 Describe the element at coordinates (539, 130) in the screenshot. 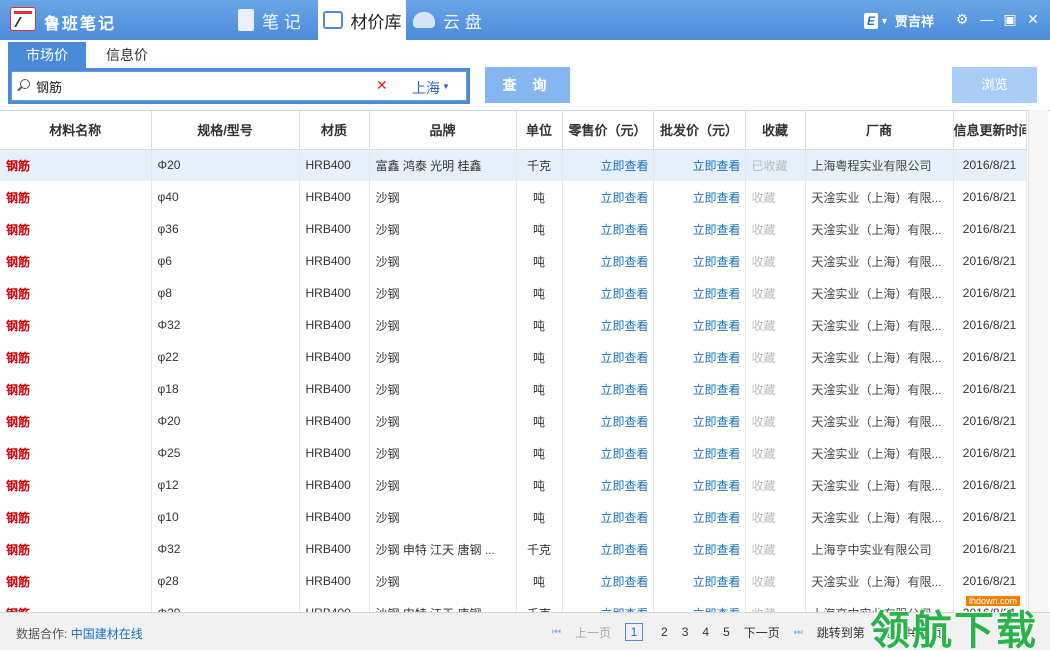

I see `col-header-unit: 单位` at that location.